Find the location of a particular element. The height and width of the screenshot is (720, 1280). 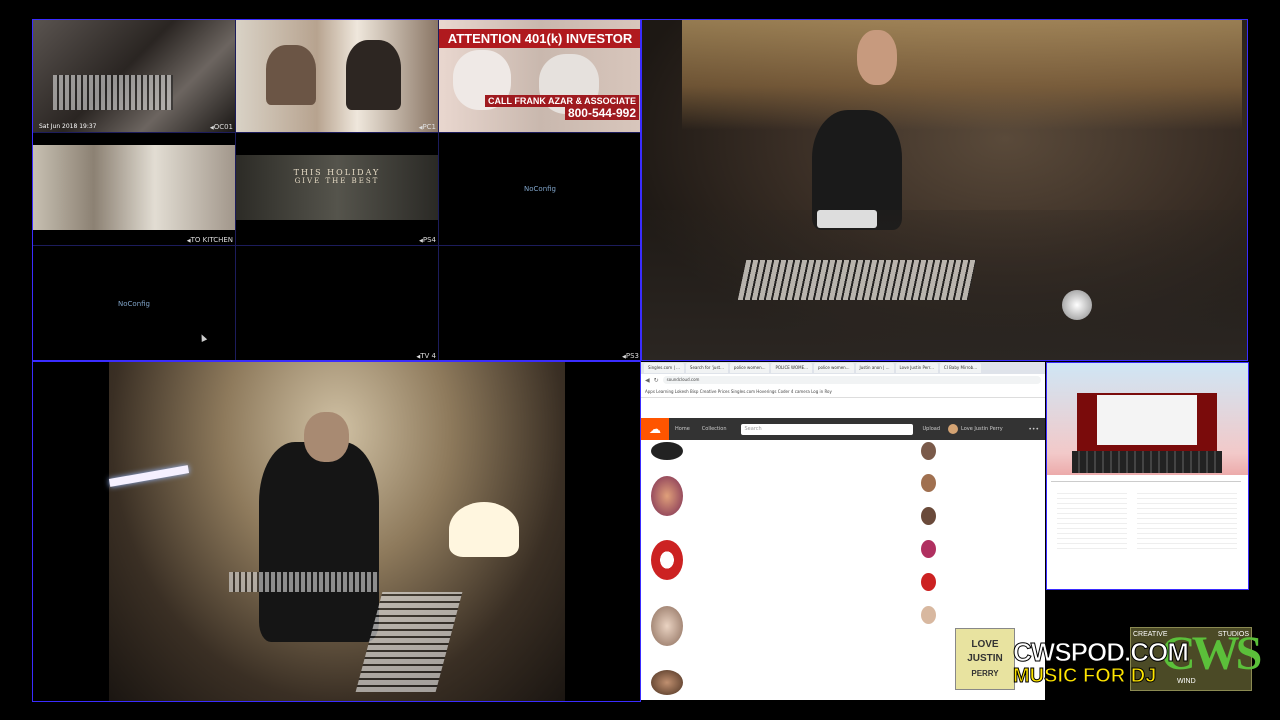

reload-icon: ↻ is located at coordinates (656, 380).